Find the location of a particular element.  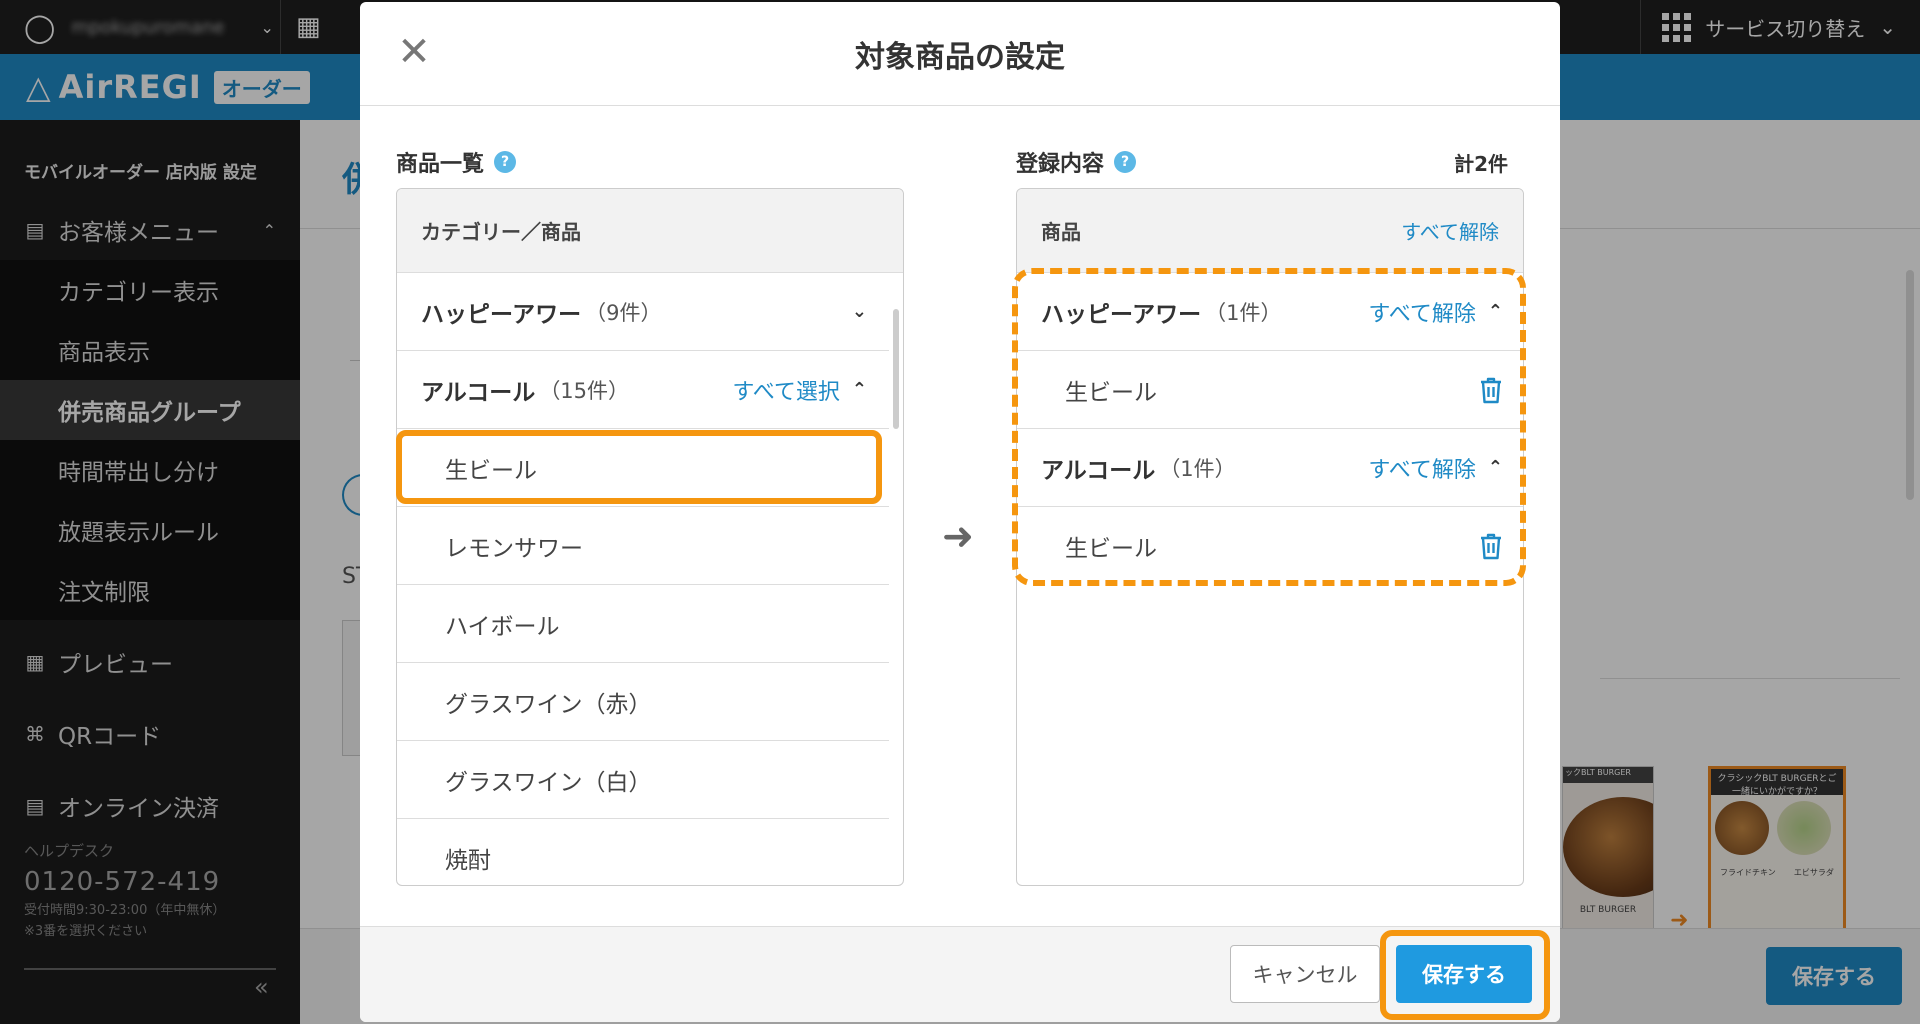

highlight-selected-product is located at coordinates (639, 467).